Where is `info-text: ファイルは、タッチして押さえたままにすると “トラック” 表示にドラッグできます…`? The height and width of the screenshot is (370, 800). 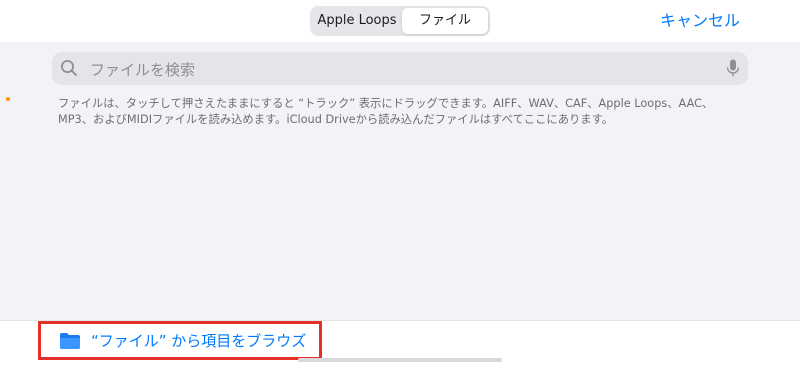 info-text: ファイルは、タッチして押さえたままにすると “トラック” 表示にドラッグできます… is located at coordinates (386, 111).